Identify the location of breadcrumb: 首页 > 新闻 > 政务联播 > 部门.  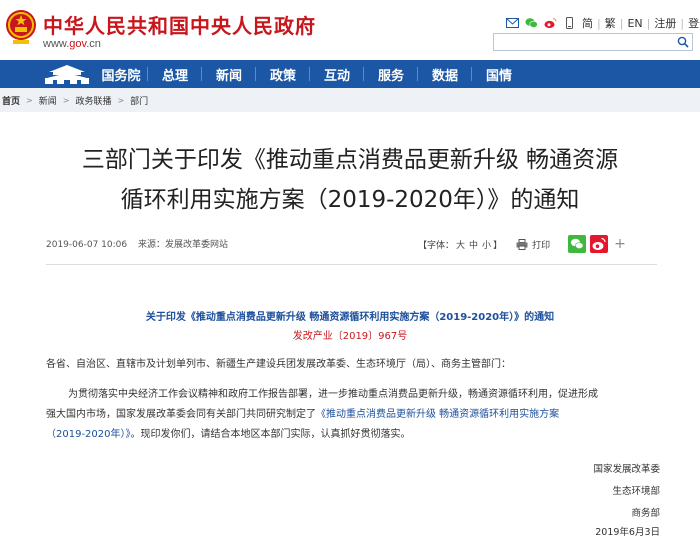
(350, 100).